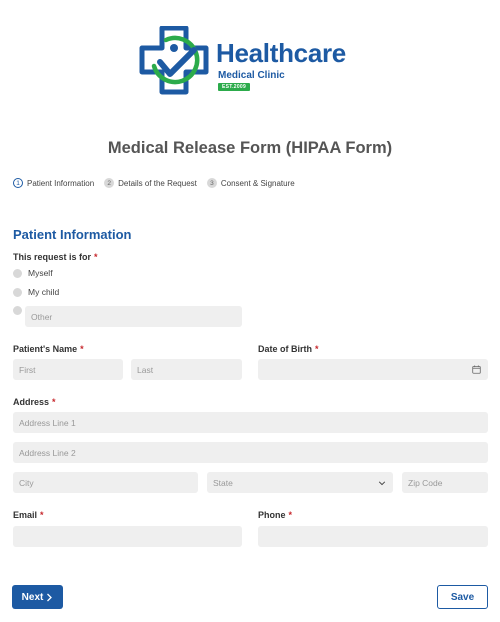  Describe the element at coordinates (72, 234) in the screenshot. I see `section-title: Patient Information` at that location.